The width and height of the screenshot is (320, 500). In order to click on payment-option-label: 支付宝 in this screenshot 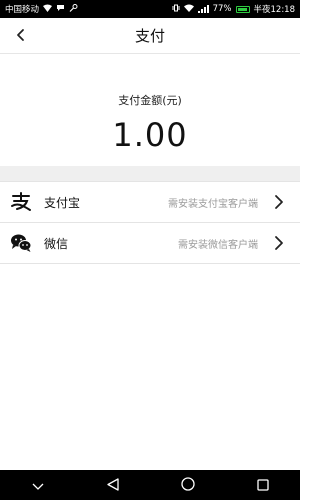, I will do `click(62, 202)`.